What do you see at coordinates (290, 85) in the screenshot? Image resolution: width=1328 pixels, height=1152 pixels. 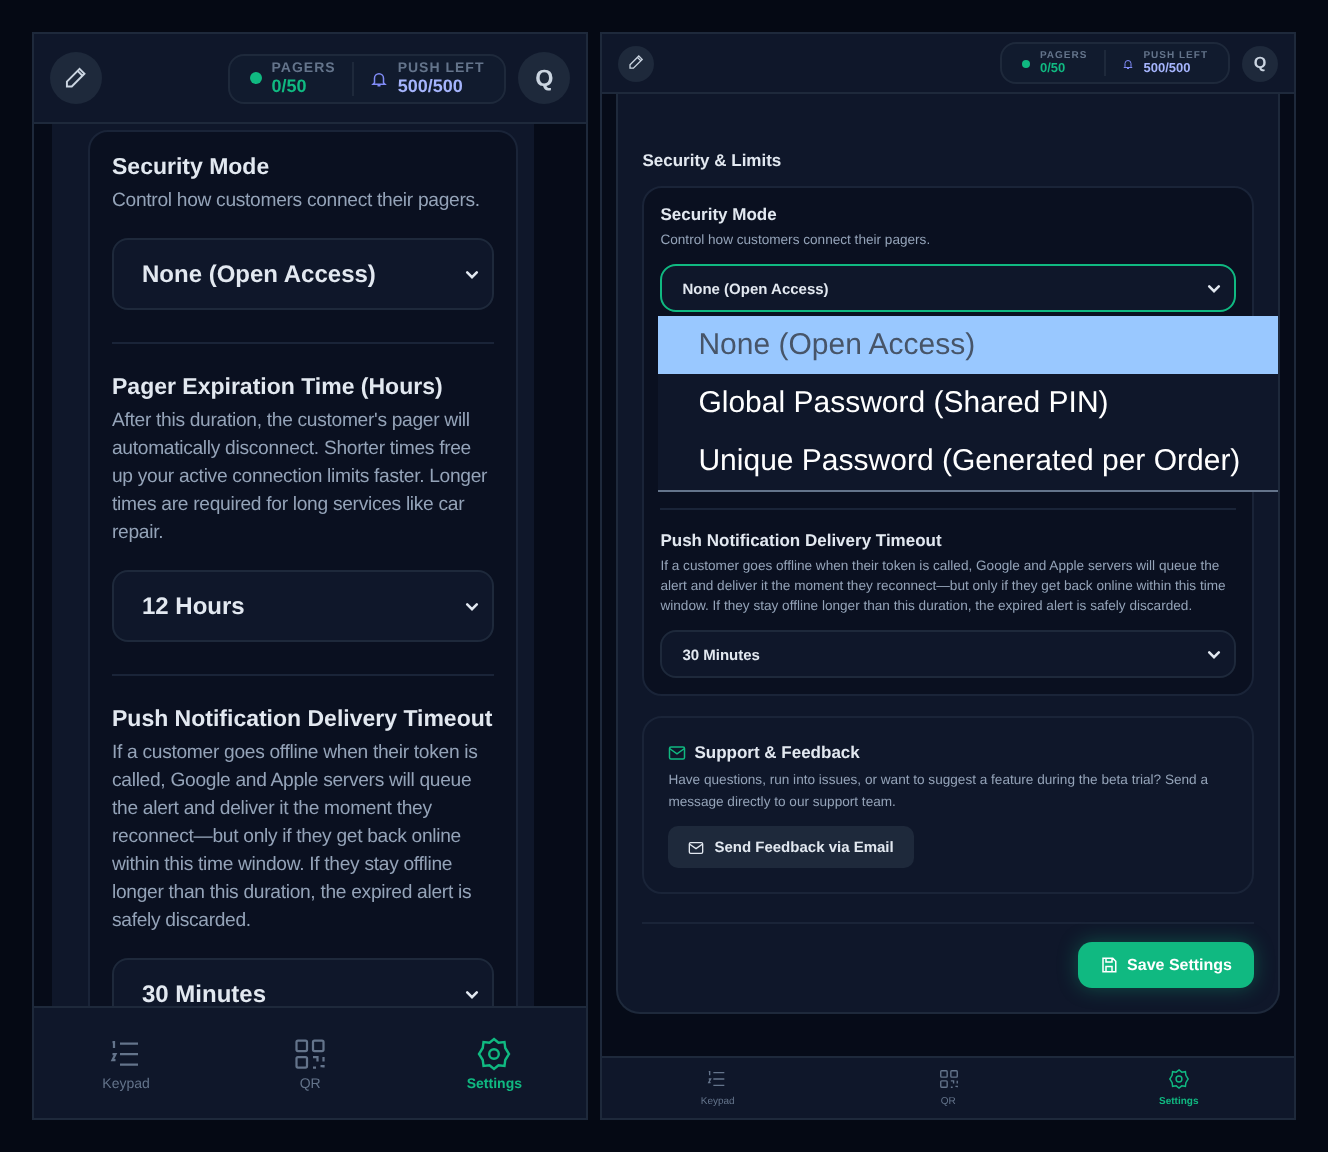 I see `stat-value: 0/50` at bounding box center [290, 85].